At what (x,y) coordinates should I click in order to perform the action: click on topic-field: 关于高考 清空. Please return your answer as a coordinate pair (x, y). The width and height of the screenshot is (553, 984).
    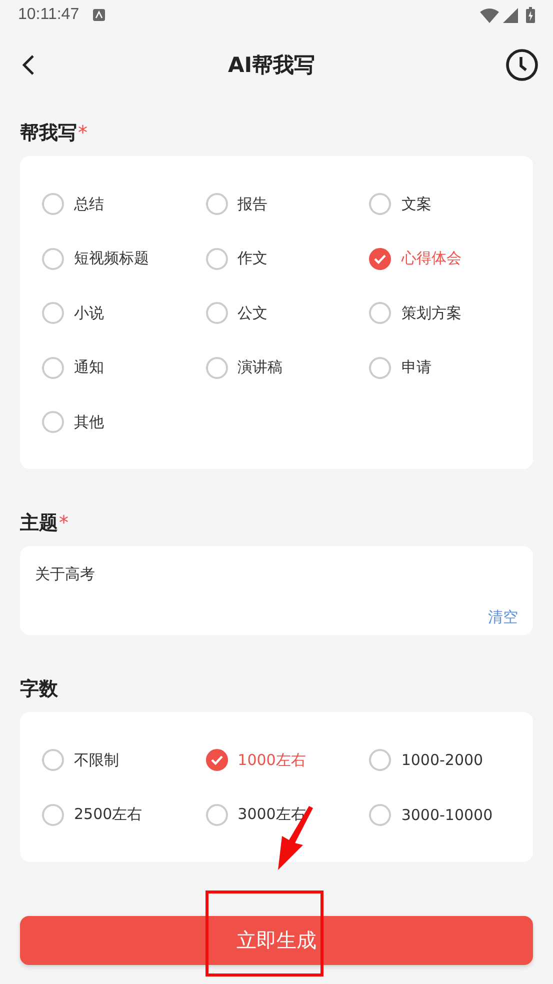
    Looking at the image, I should click on (276, 590).